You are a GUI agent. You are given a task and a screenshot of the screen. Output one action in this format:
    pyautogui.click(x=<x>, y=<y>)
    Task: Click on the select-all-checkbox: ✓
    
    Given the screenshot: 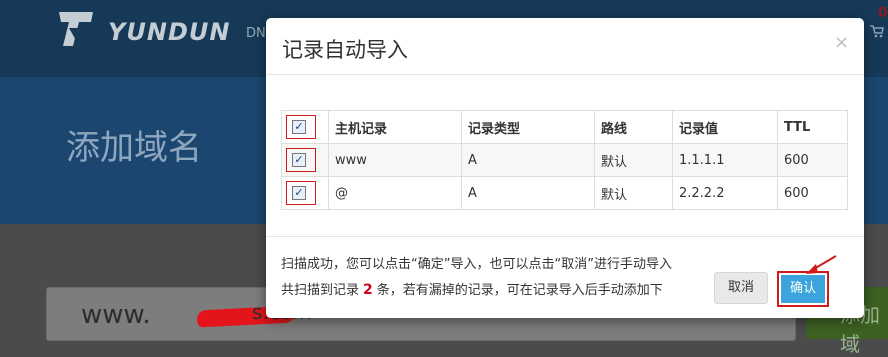 What is the action you would take?
    pyautogui.click(x=299, y=127)
    